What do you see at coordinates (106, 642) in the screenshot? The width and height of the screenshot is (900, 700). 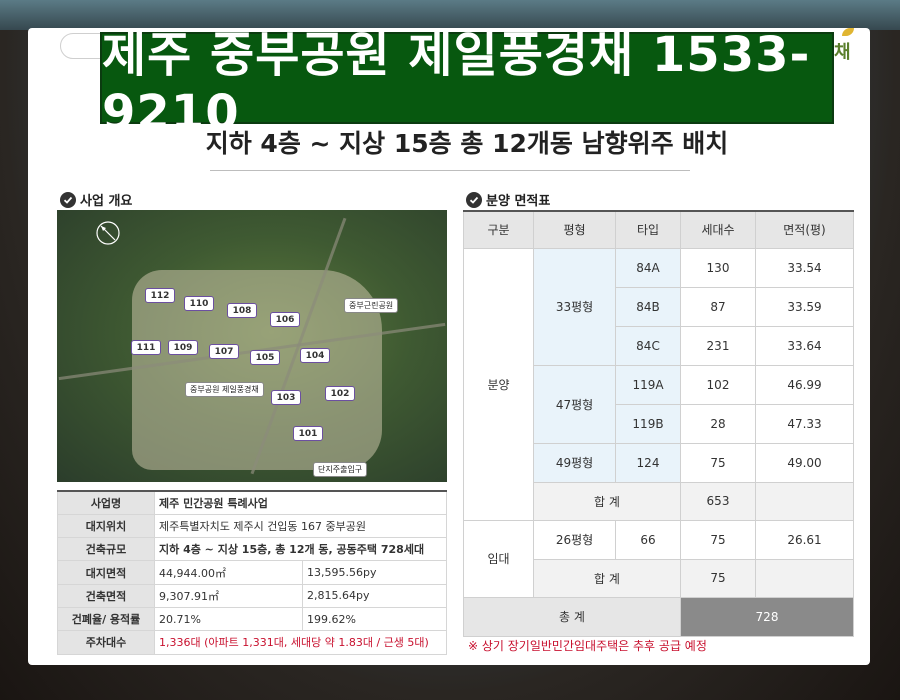 I see `row-key: 주차대수` at bounding box center [106, 642].